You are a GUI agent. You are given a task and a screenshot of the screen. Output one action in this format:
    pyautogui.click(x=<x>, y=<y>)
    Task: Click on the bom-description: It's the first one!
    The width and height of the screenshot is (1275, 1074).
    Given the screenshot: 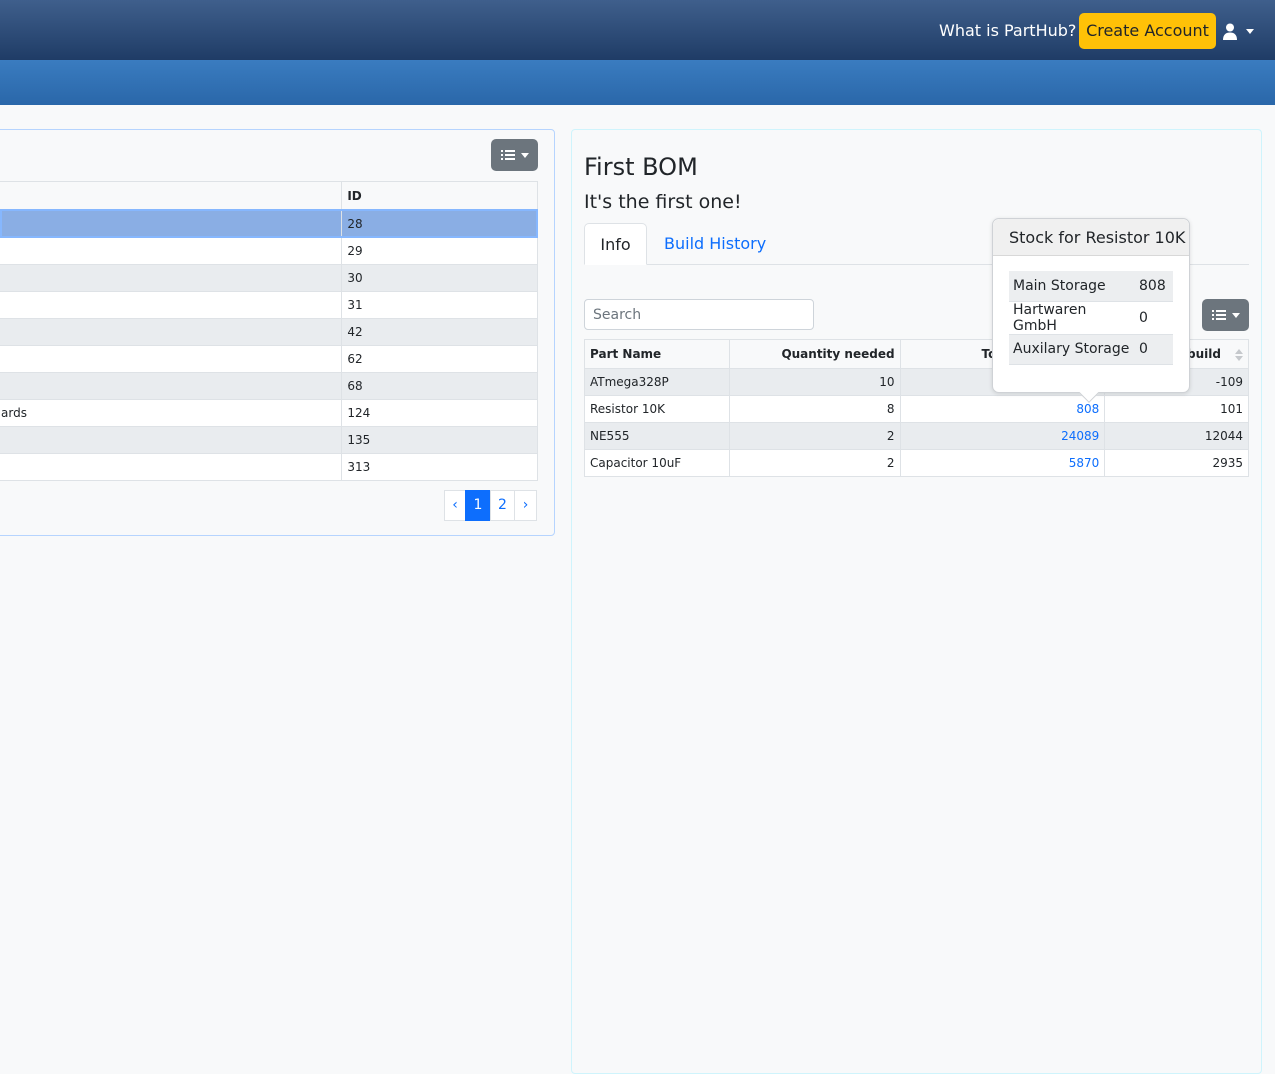 What is the action you would take?
    pyautogui.click(x=663, y=202)
    